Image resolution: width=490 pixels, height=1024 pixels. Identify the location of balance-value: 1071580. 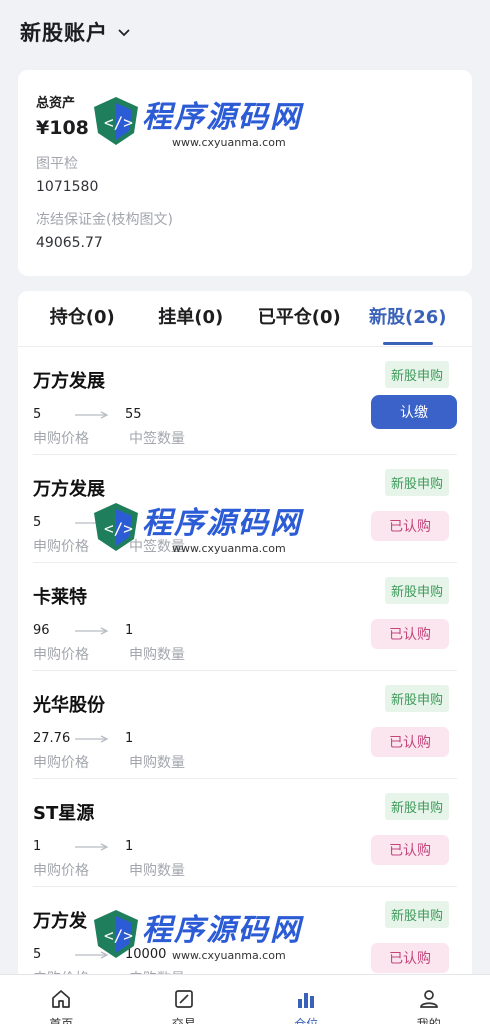
(67, 187).